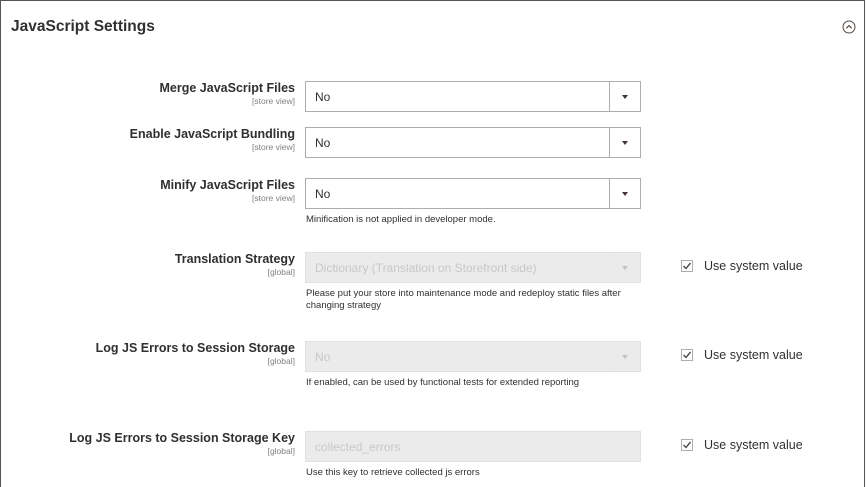  I want to click on input-value: collected_errors, so click(358, 447).